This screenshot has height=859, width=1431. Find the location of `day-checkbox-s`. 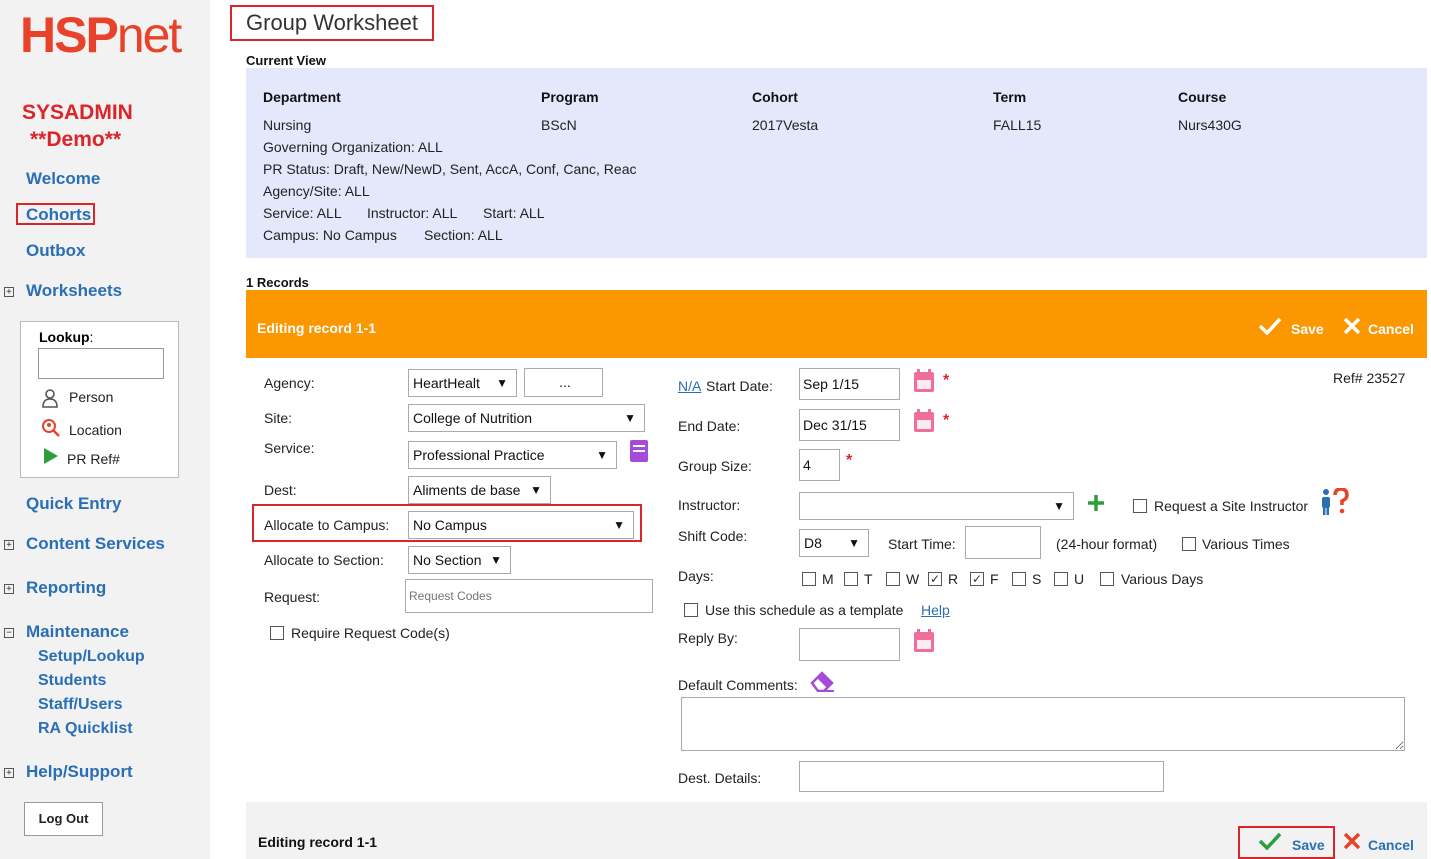

day-checkbox-s is located at coordinates (1019, 579).